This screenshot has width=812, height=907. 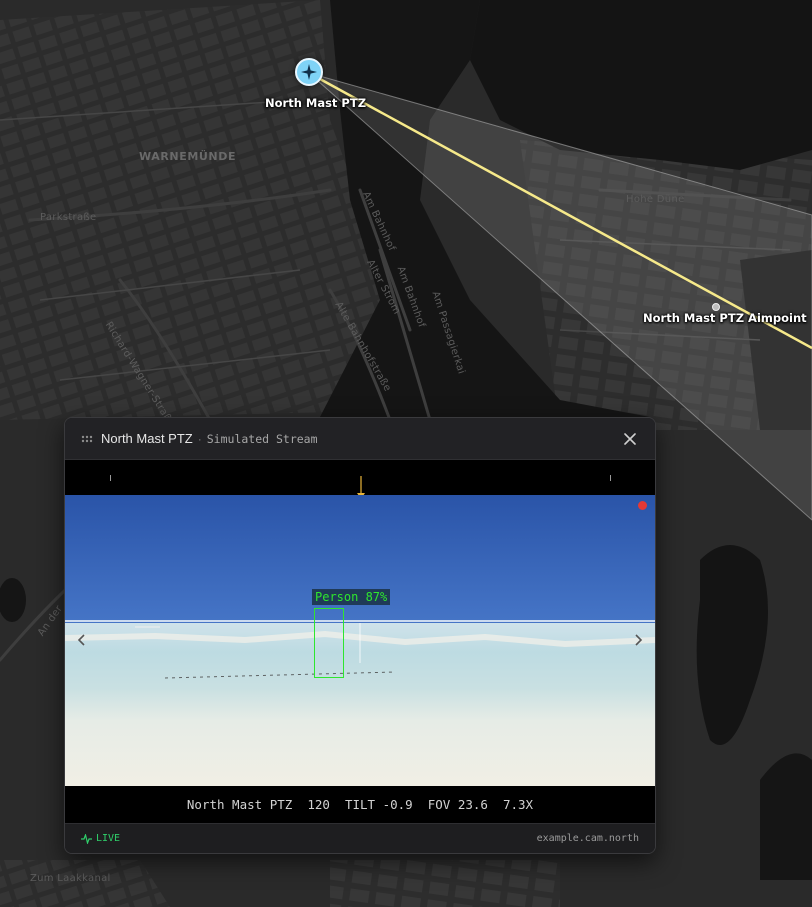 I want to click on detection-label: Person 87%, so click(x=351, y=597).